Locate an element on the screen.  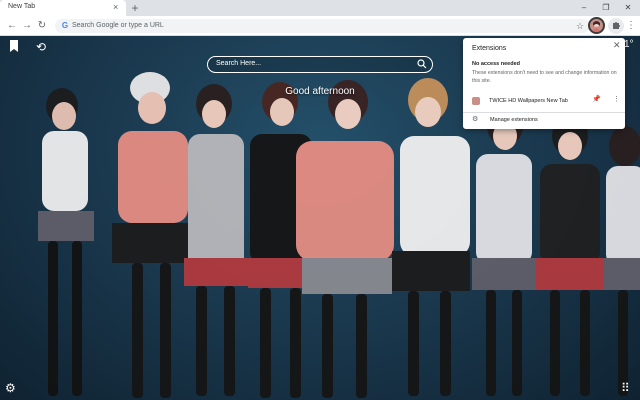
clock-fragment: 1° is located at coordinates (629, 44).